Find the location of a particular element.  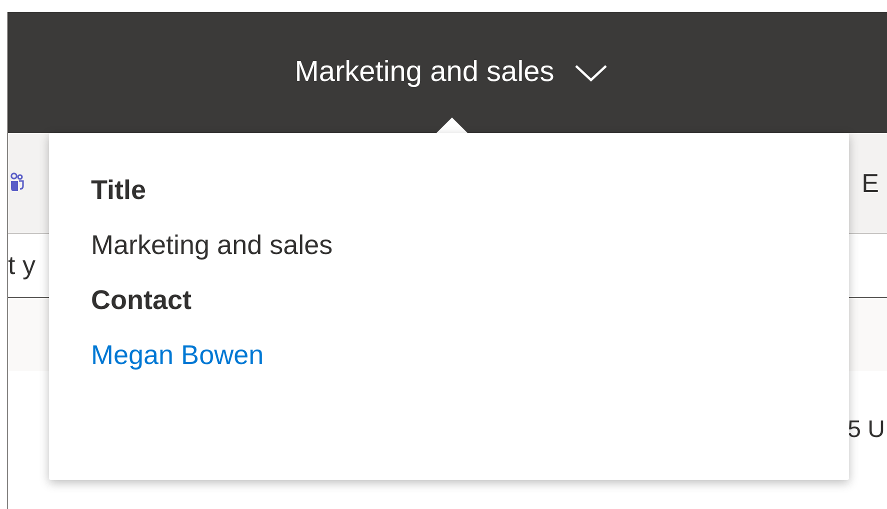

field-label: Contact is located at coordinates (141, 300).